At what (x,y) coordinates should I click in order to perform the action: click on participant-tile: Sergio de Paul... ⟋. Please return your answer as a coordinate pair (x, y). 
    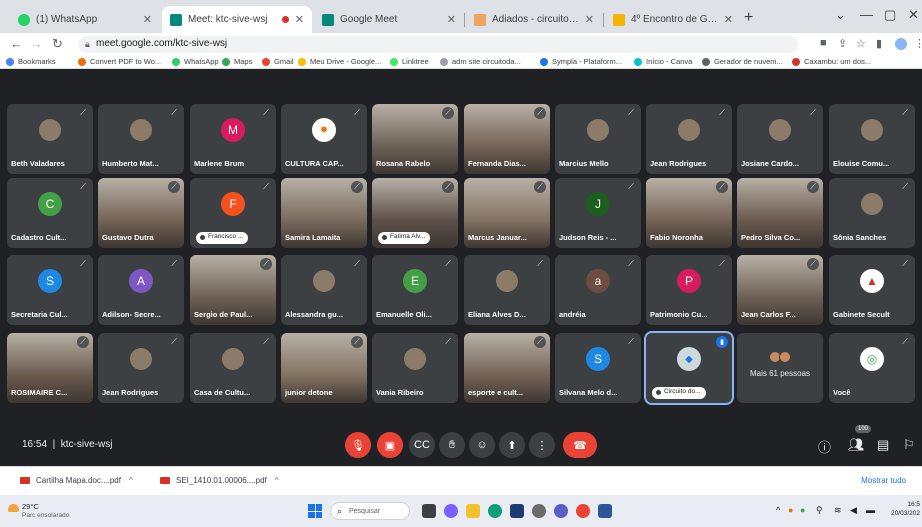
    Looking at the image, I should click on (233, 290).